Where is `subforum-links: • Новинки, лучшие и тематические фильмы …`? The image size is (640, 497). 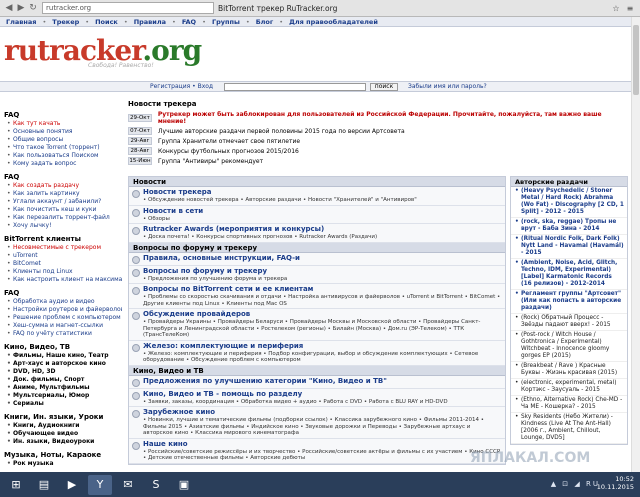
subforum-links: • Новинки, лучшие и тематические фильмы … is located at coordinates (322, 427).